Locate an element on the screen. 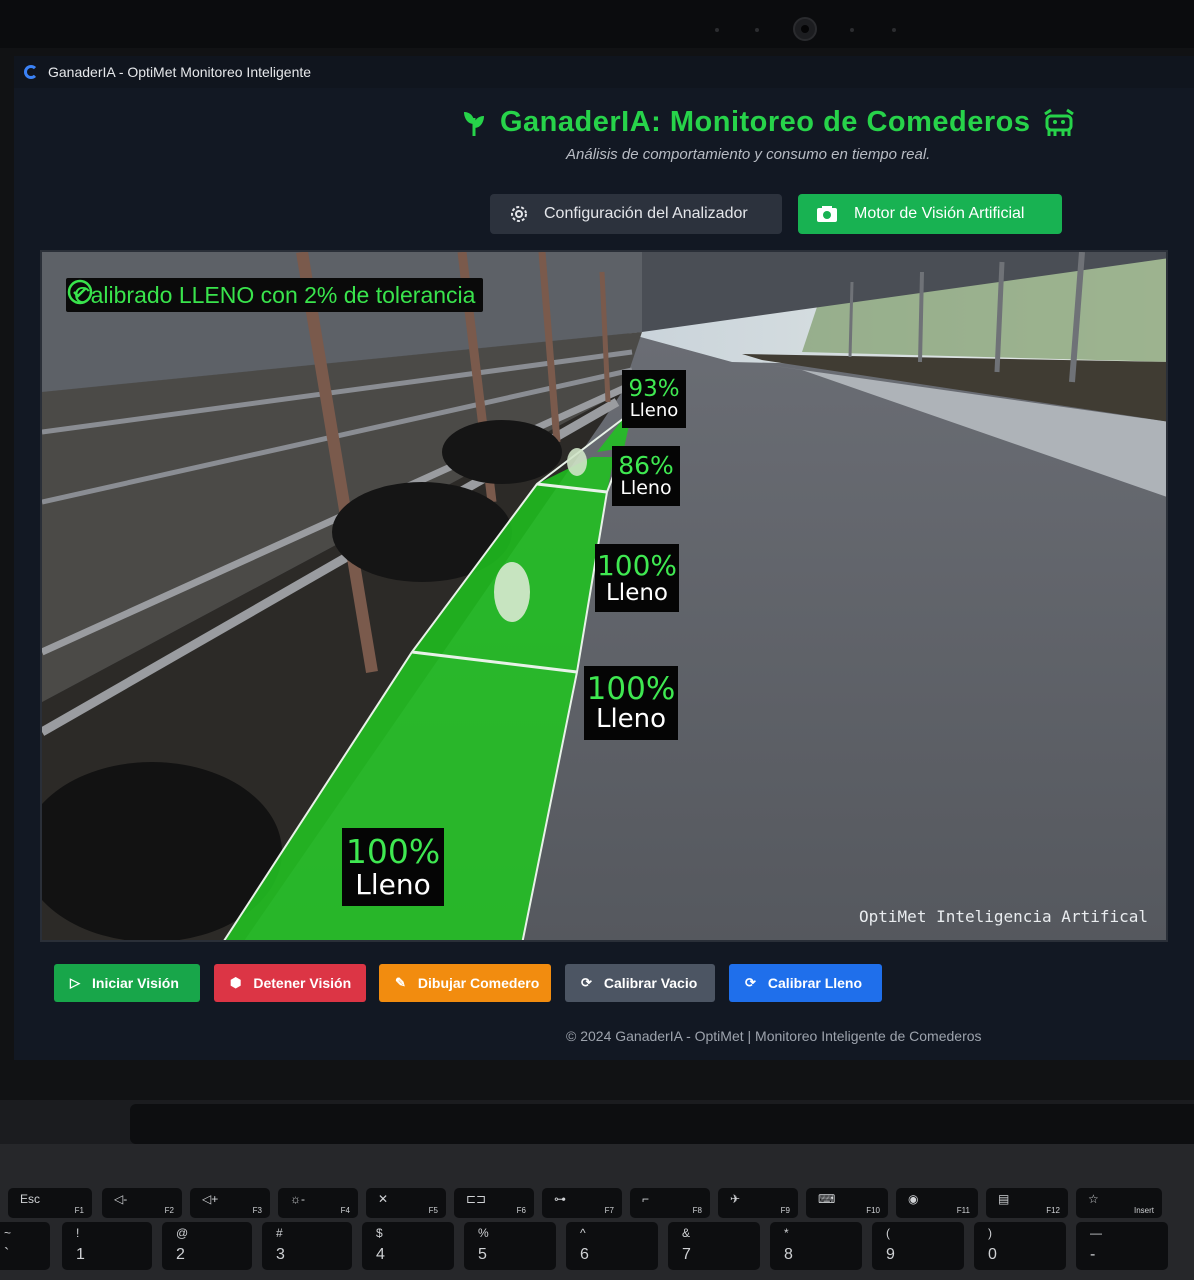 The width and height of the screenshot is (1194, 1280). key-2: @2 is located at coordinates (207, 1246).